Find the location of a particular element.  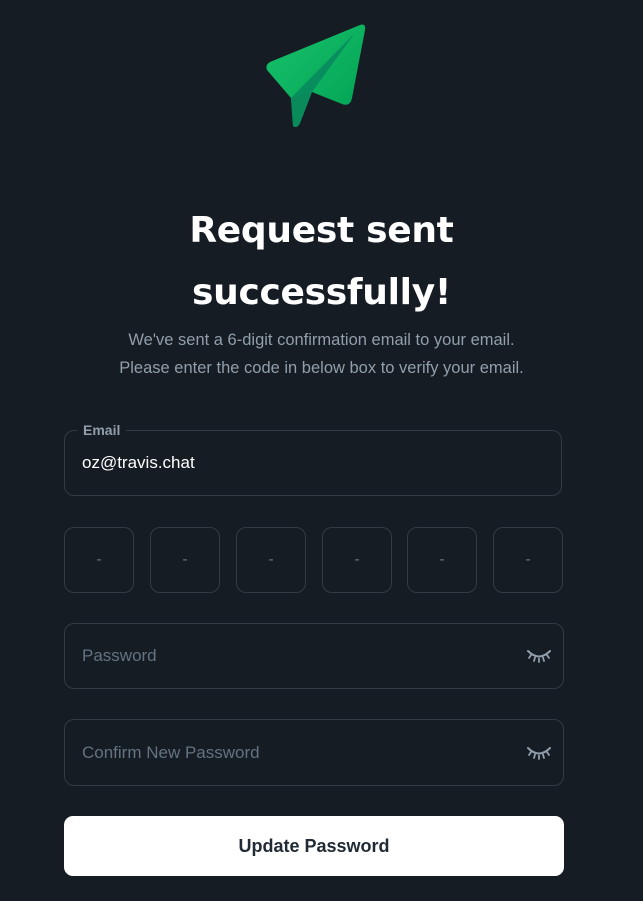

email-field: Email oz@travis.chat is located at coordinates (313, 459).